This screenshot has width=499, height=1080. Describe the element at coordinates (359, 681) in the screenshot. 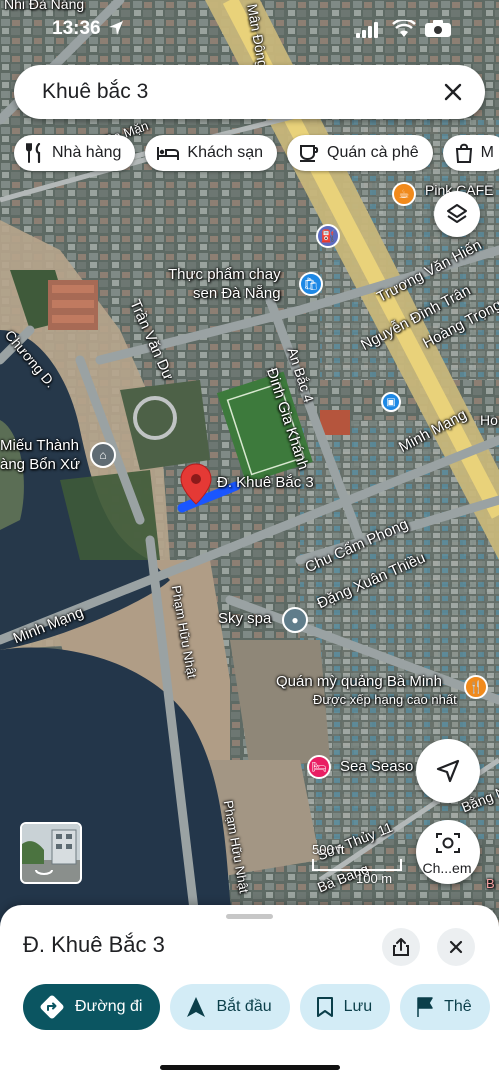

I see `label-quan-my-quang: Quán mỳ quảng Bà Minh` at that location.